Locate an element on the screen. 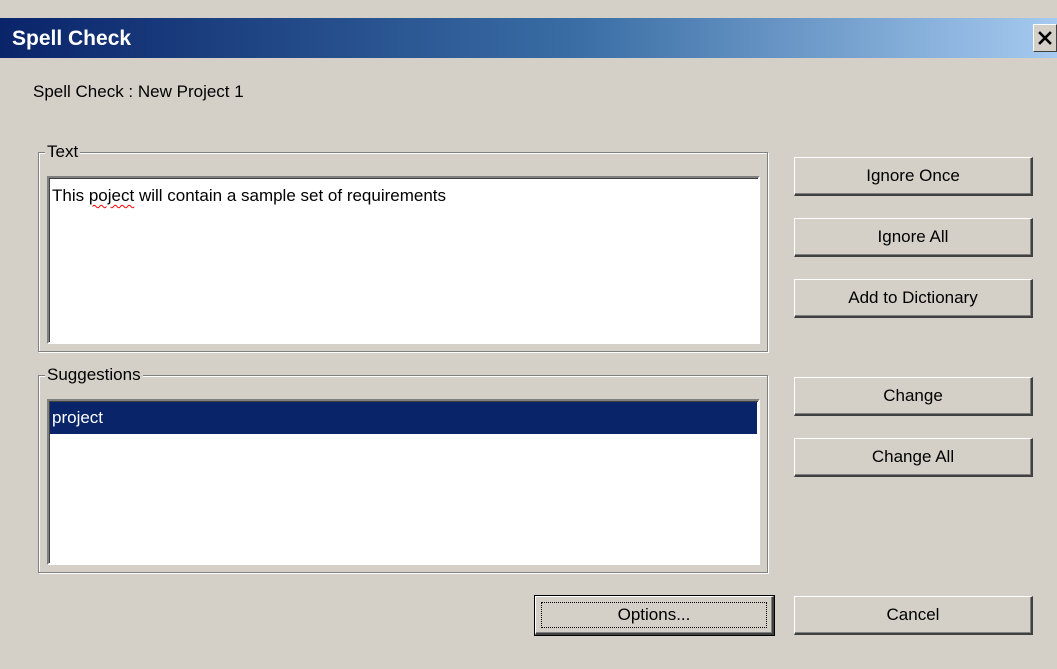  ignore-once-button: Ignore Once is located at coordinates (913, 176).